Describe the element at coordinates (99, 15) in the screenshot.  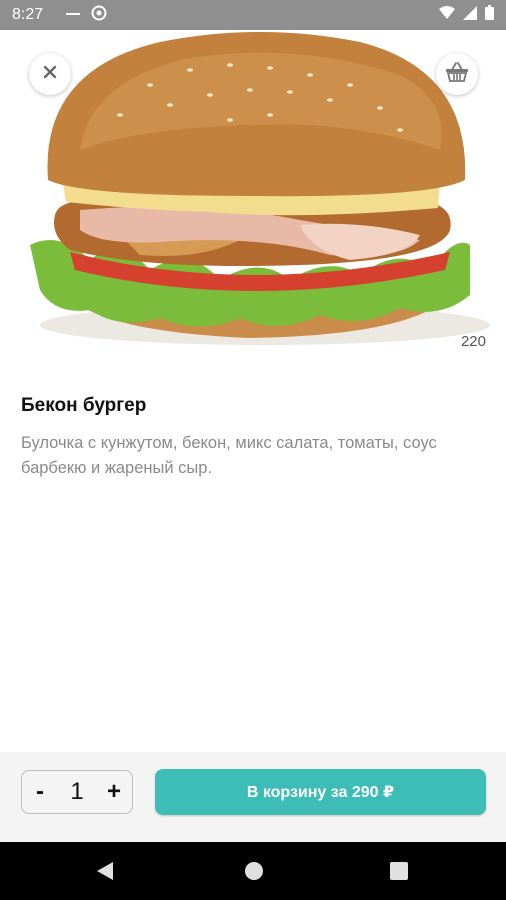
I see `dnd-icon` at that location.